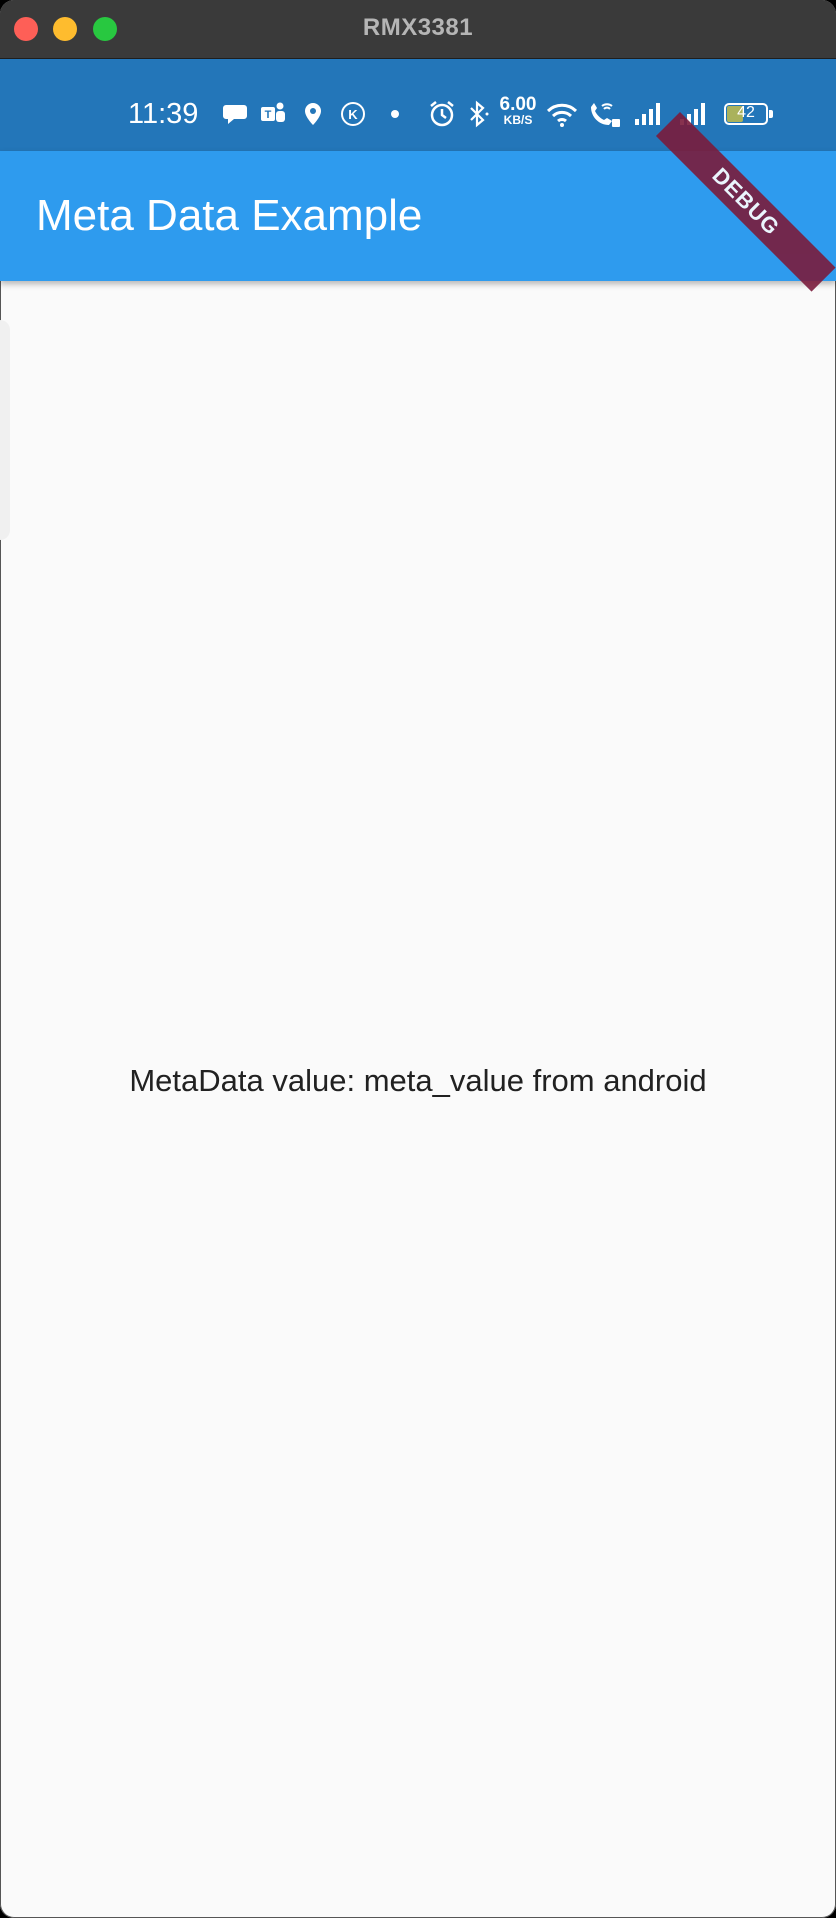 The image size is (836, 1918). I want to click on network-speed: 6.00 KB/S, so click(518, 110).